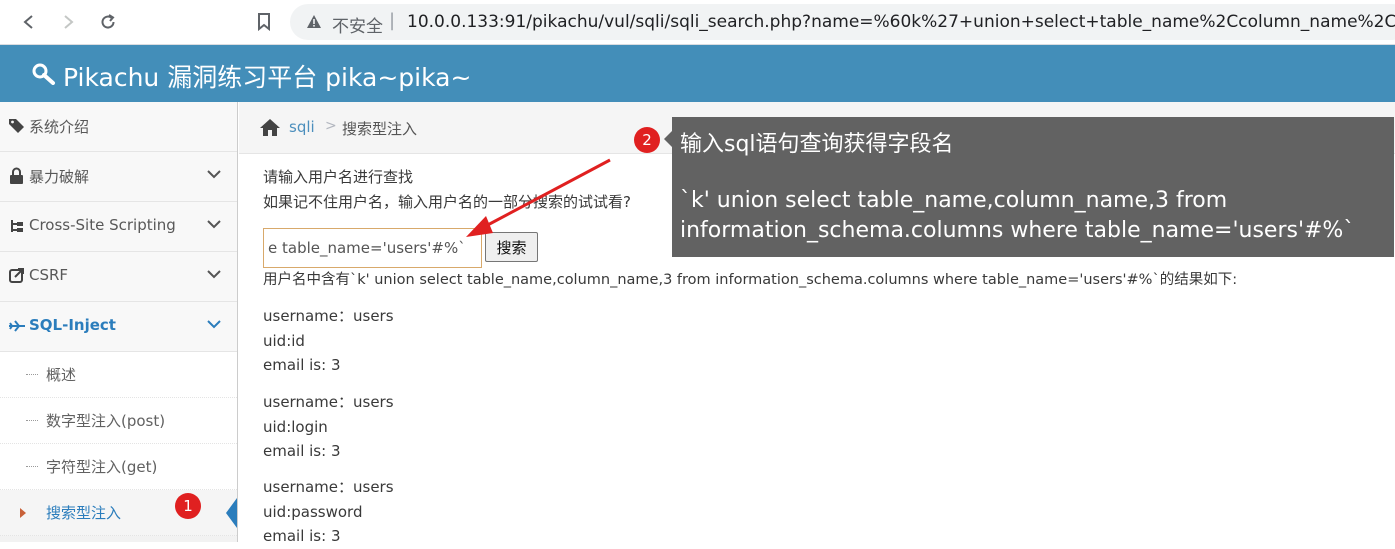 The height and width of the screenshot is (549, 1395). What do you see at coordinates (538, 197) in the screenshot?
I see `annotation-arrow` at bounding box center [538, 197].